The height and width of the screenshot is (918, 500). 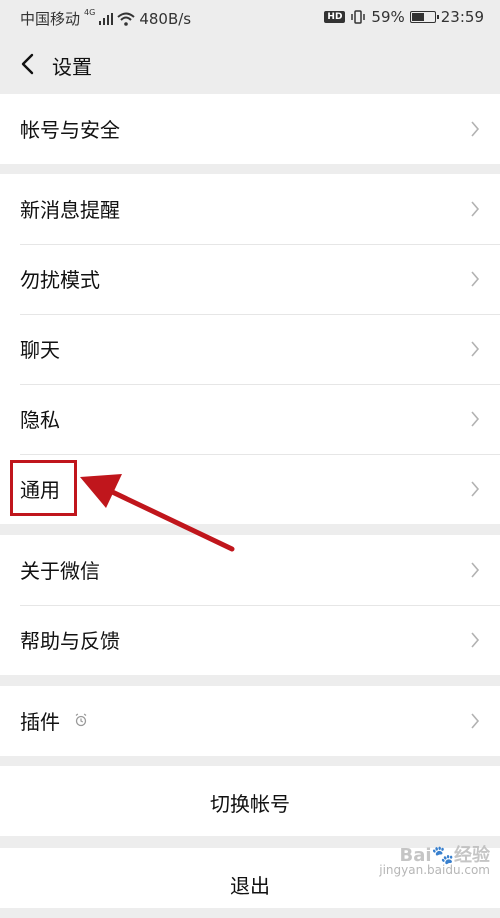 I want to click on settings-group-account: 帐号与安全, so click(x=250, y=129).